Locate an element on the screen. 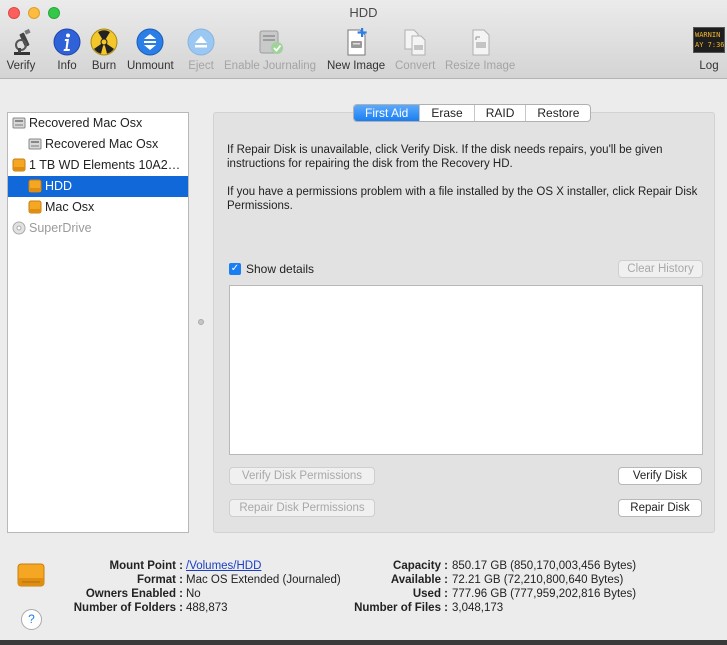 This screenshot has width=727, height=645. disk-image-icon is located at coordinates (19, 123).